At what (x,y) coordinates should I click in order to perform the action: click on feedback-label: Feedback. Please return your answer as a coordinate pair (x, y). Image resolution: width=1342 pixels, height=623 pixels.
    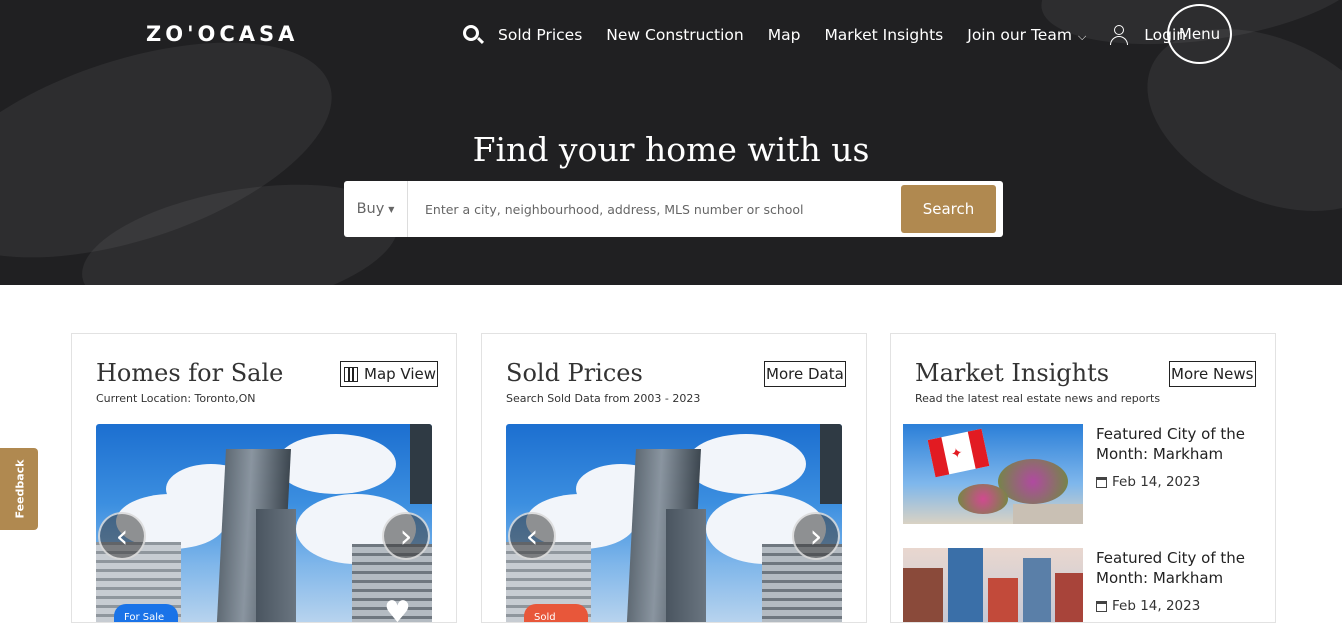
    Looking at the image, I should click on (20, 489).